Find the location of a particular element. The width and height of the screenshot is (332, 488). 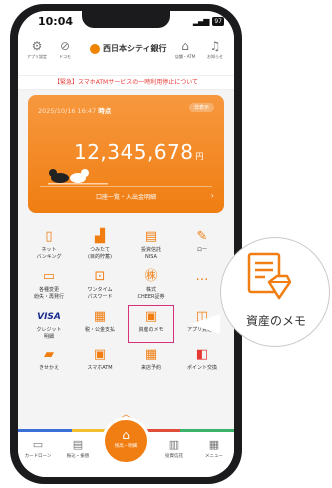

tab-balance: ⌂ 残高・明細 is located at coordinates (126, 441).